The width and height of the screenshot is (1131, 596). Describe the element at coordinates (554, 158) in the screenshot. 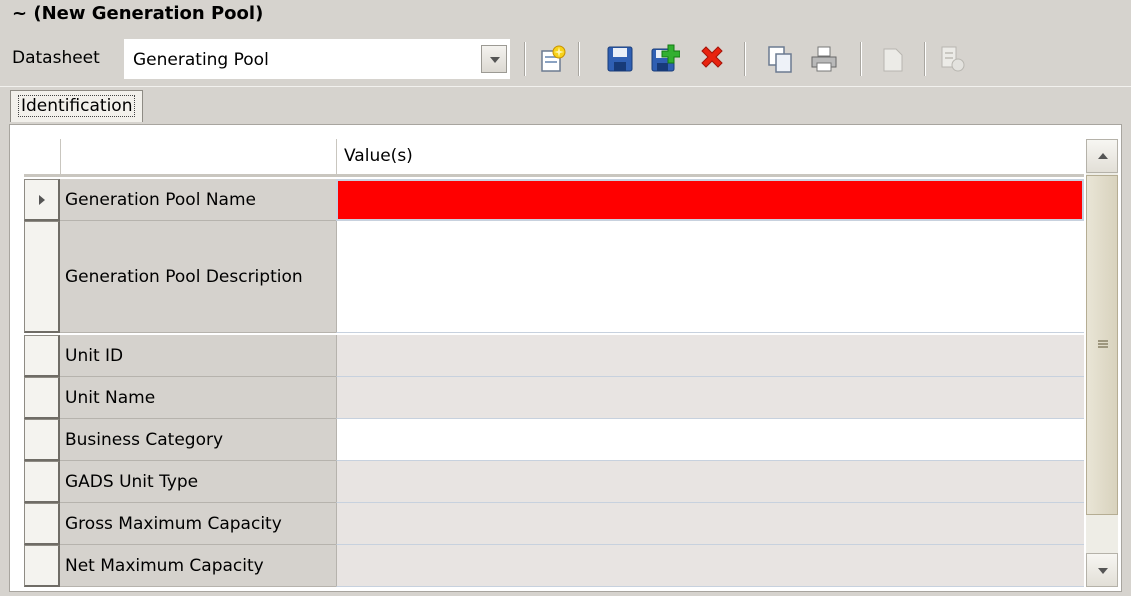

I see `grid-header: Value(s)` at that location.